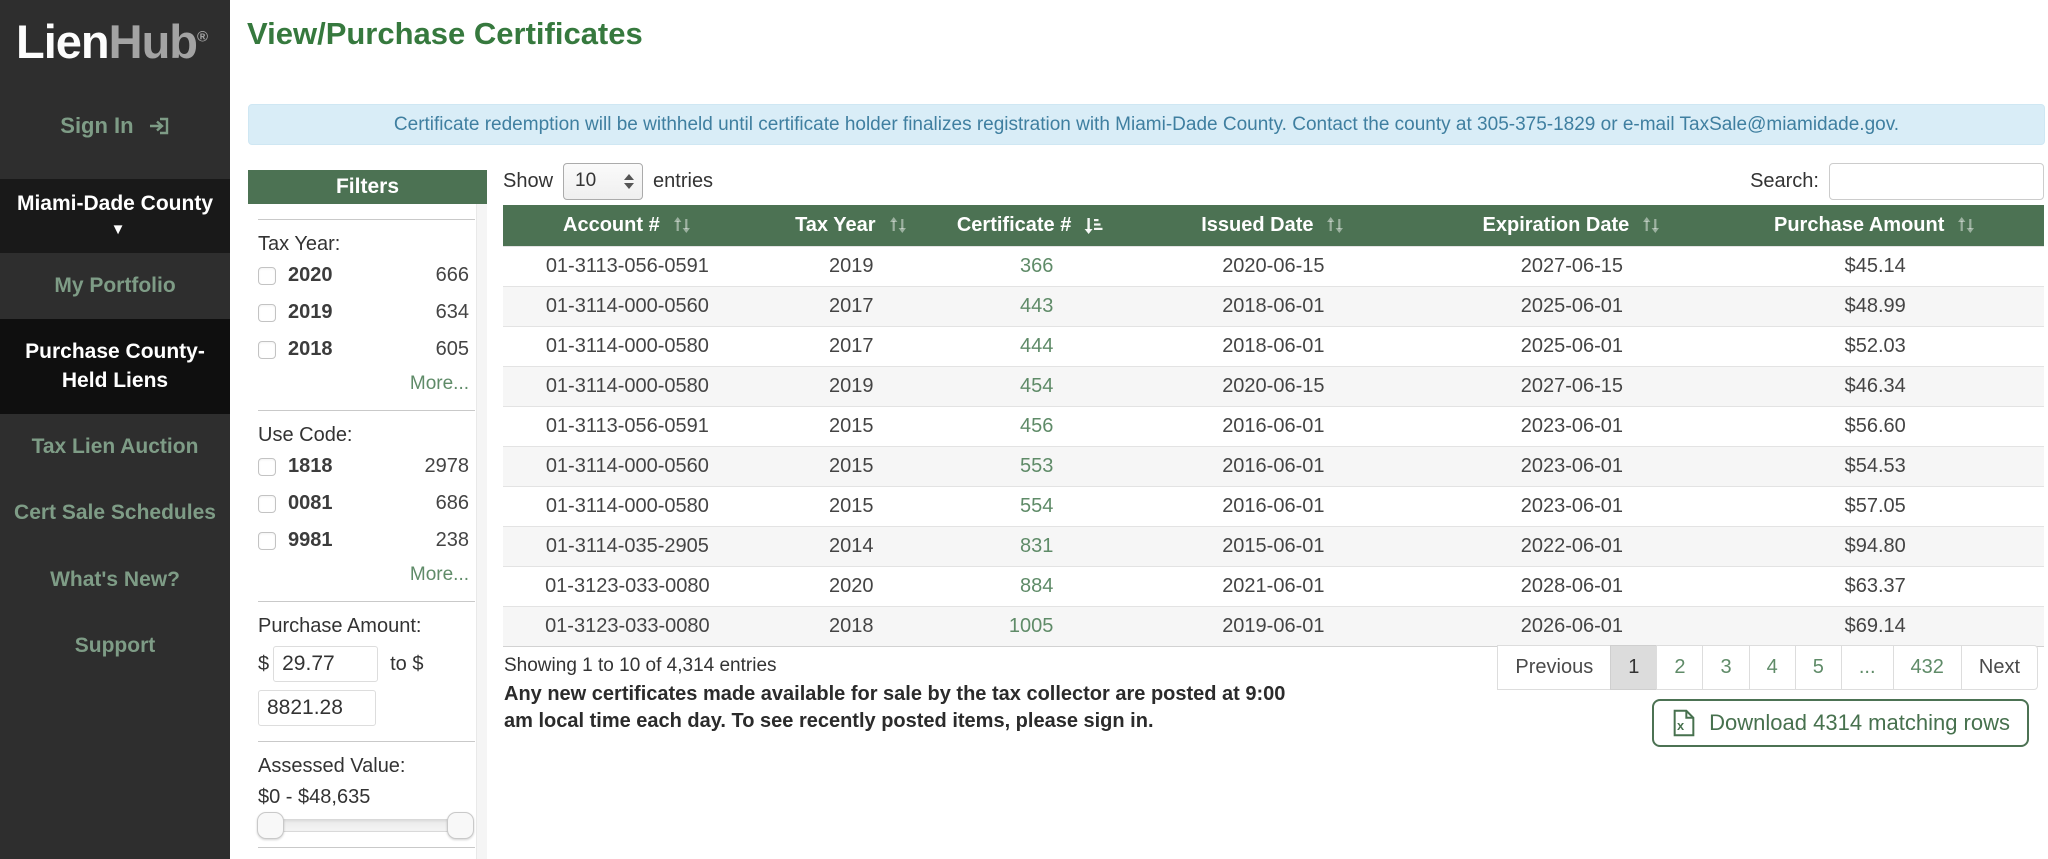 This screenshot has width=2048, height=859. What do you see at coordinates (332, 766) in the screenshot?
I see `assessed-value-label: Assessed Value:` at bounding box center [332, 766].